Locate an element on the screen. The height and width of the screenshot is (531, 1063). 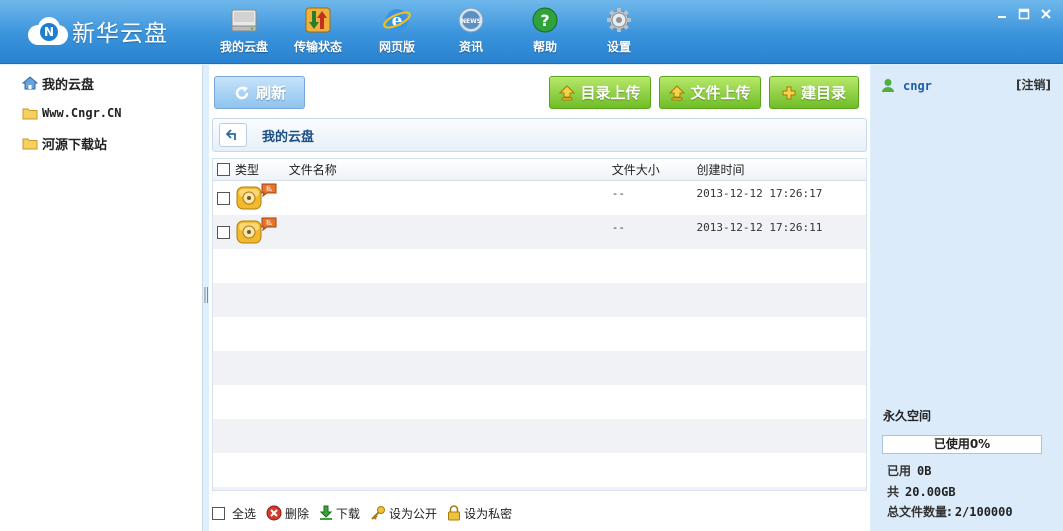
refresh-icon is located at coordinates (242, 93).